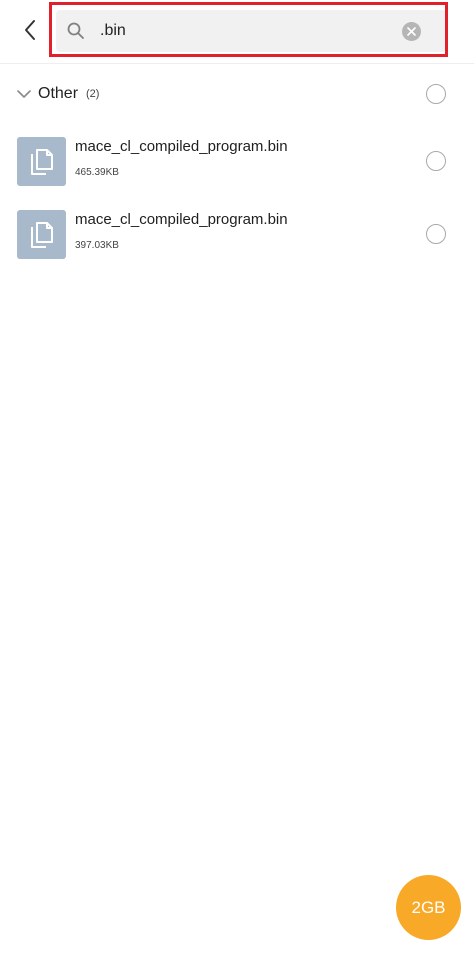 Image resolution: width=474 pixels, height=954 pixels. What do you see at coordinates (436, 94) in the screenshot?
I see `select-all-radio` at bounding box center [436, 94].